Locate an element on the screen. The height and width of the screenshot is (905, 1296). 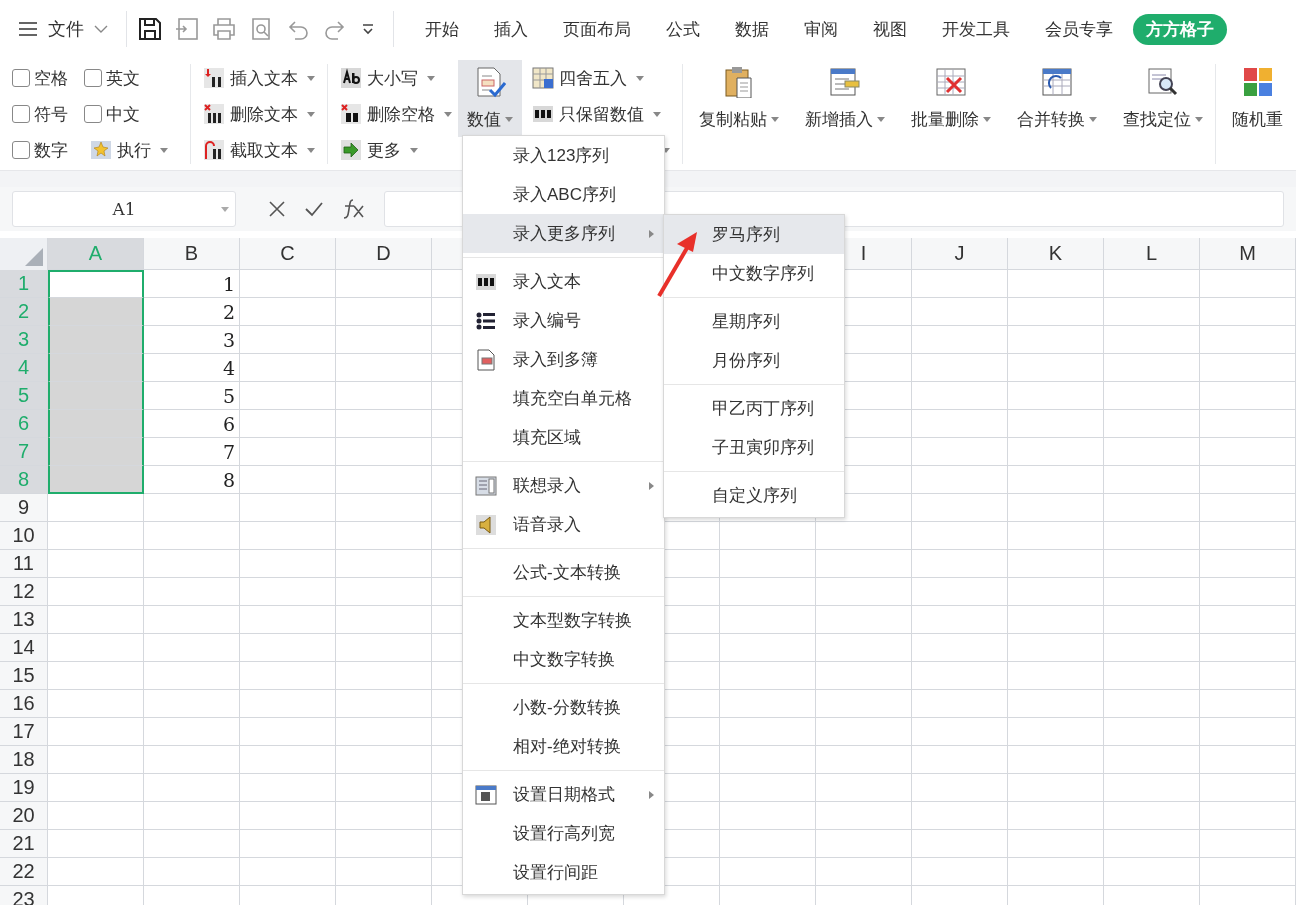
text-tool-button: 删除文本 is located at coordinates (259, 114).